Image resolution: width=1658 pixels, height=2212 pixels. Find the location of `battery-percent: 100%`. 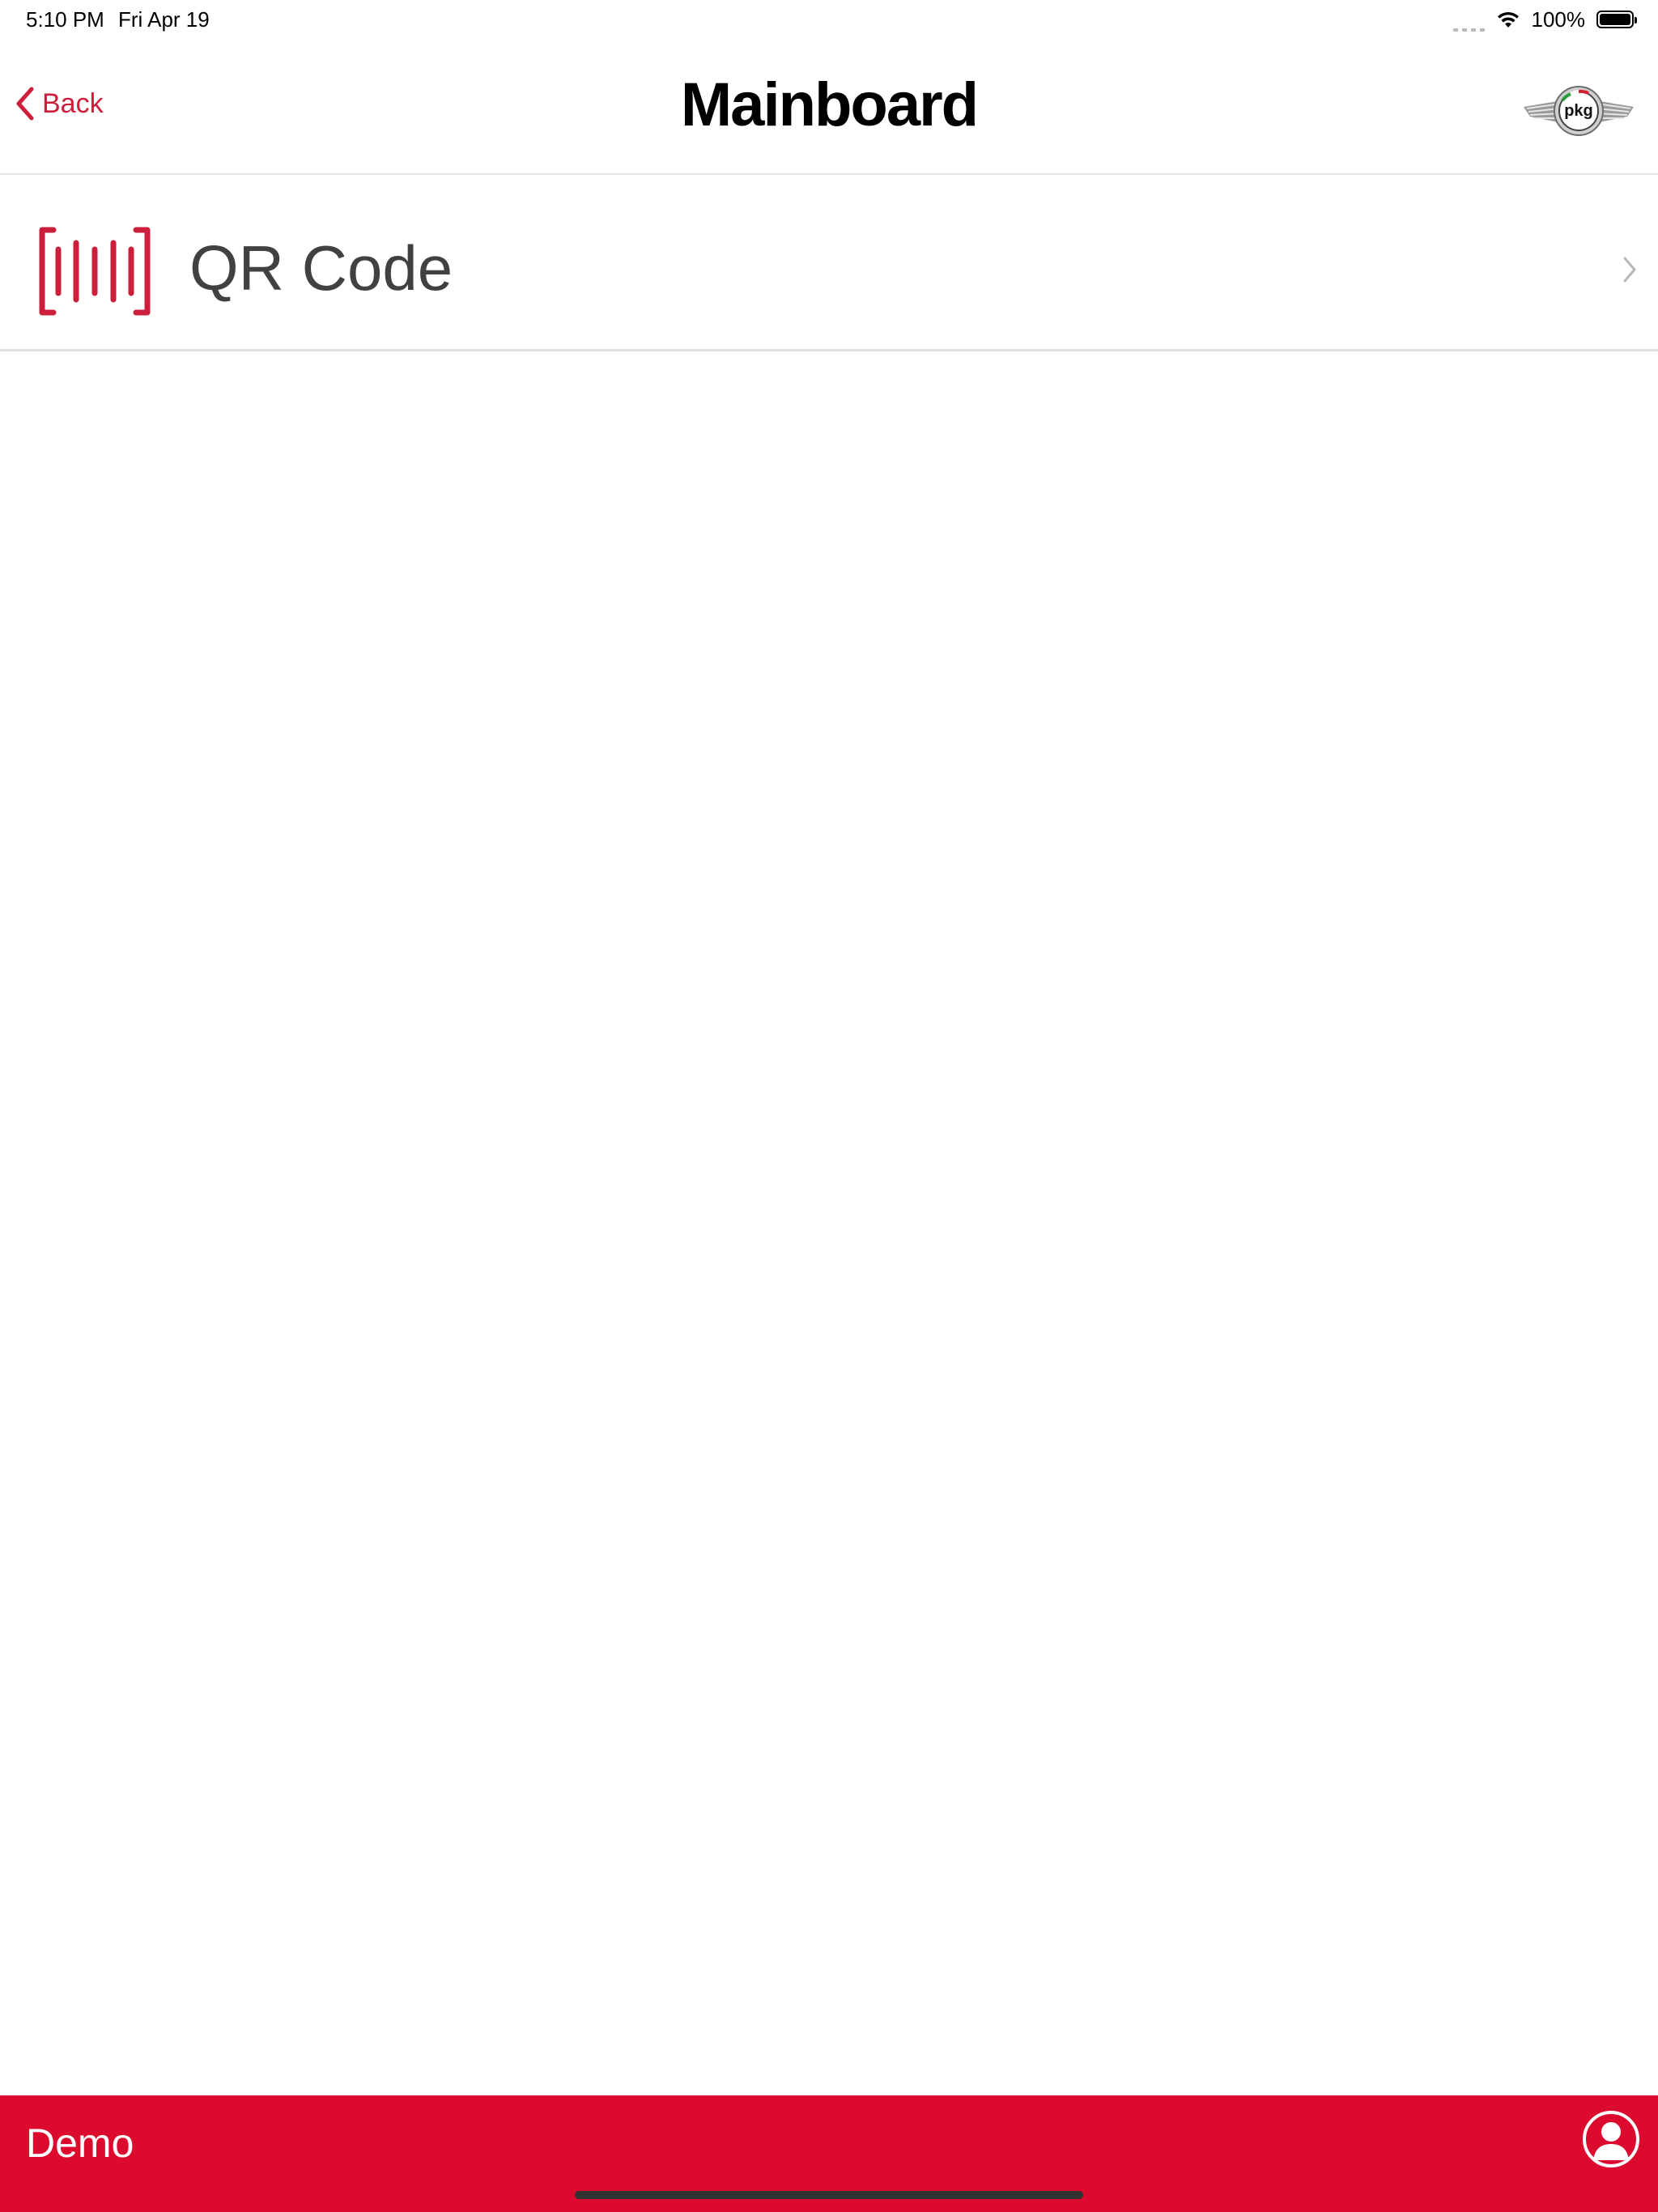

battery-percent: 100% is located at coordinates (1558, 19).